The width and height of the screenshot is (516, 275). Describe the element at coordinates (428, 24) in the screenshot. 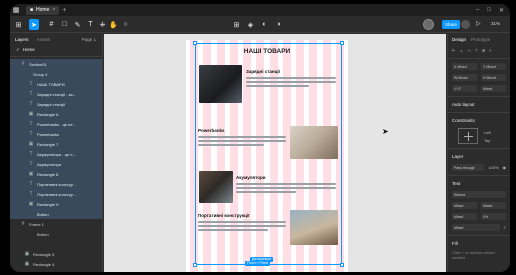

I see `user-avatar` at that location.